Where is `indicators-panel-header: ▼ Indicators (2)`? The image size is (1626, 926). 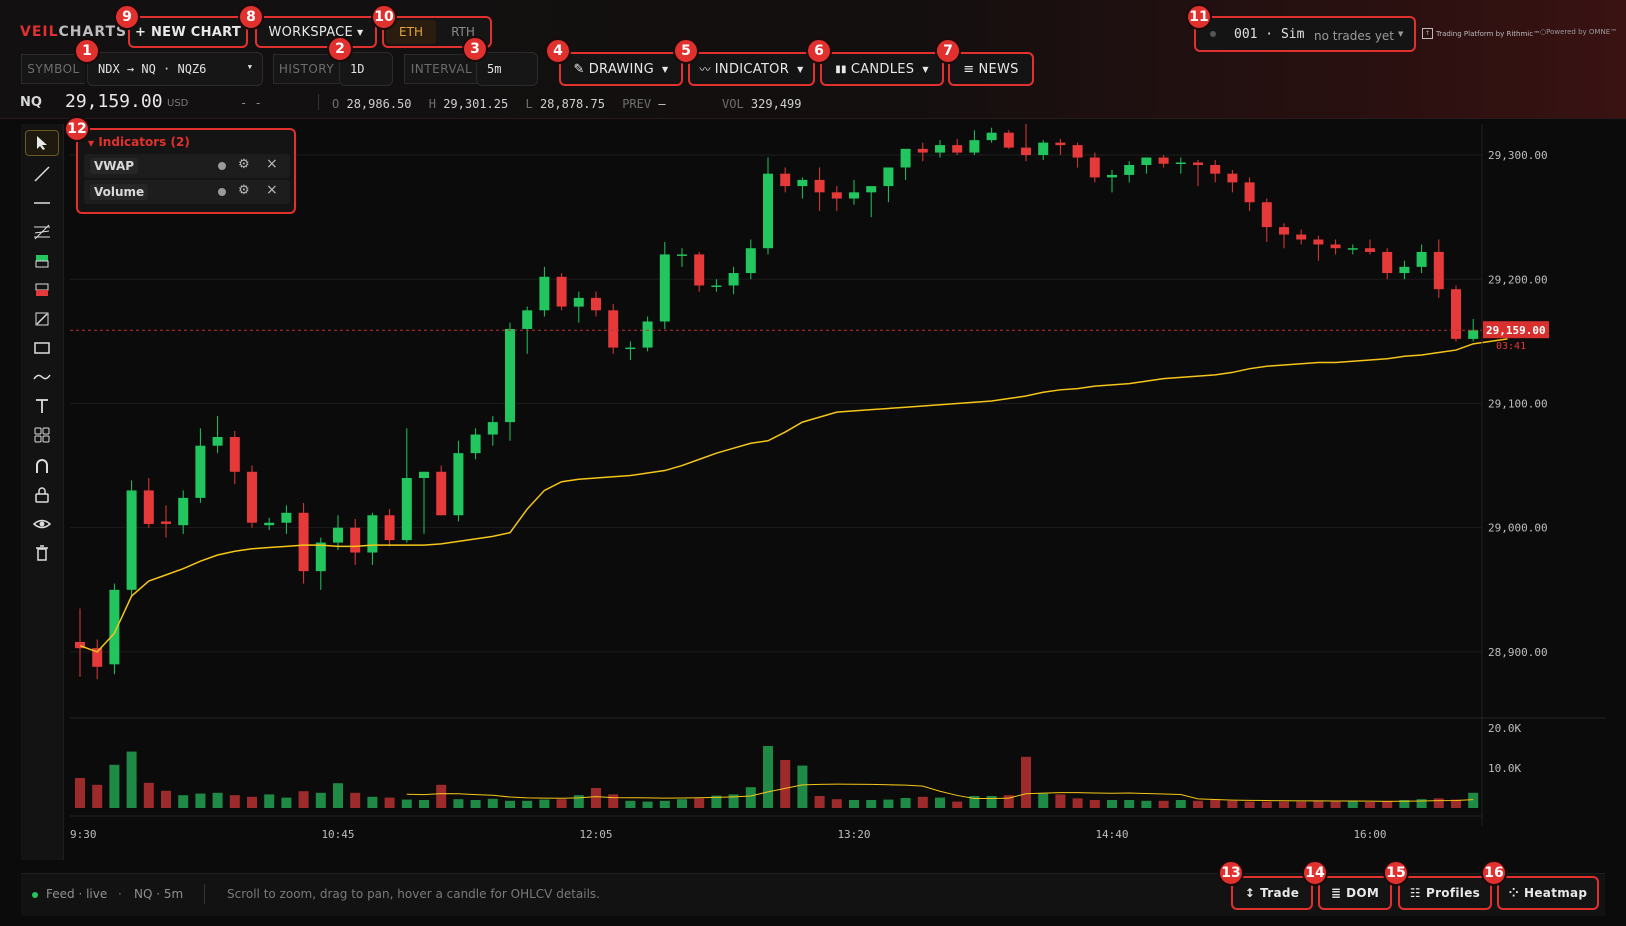 indicators-panel-header: ▼ Indicators (2) is located at coordinates (139, 142).